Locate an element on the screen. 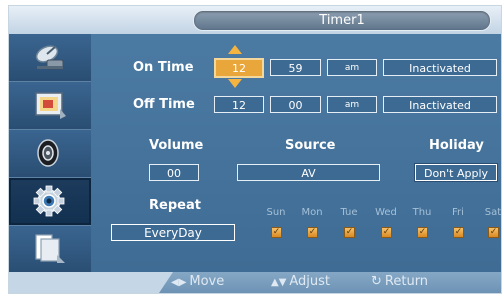  off-time-label: Off Time is located at coordinates (164, 104).